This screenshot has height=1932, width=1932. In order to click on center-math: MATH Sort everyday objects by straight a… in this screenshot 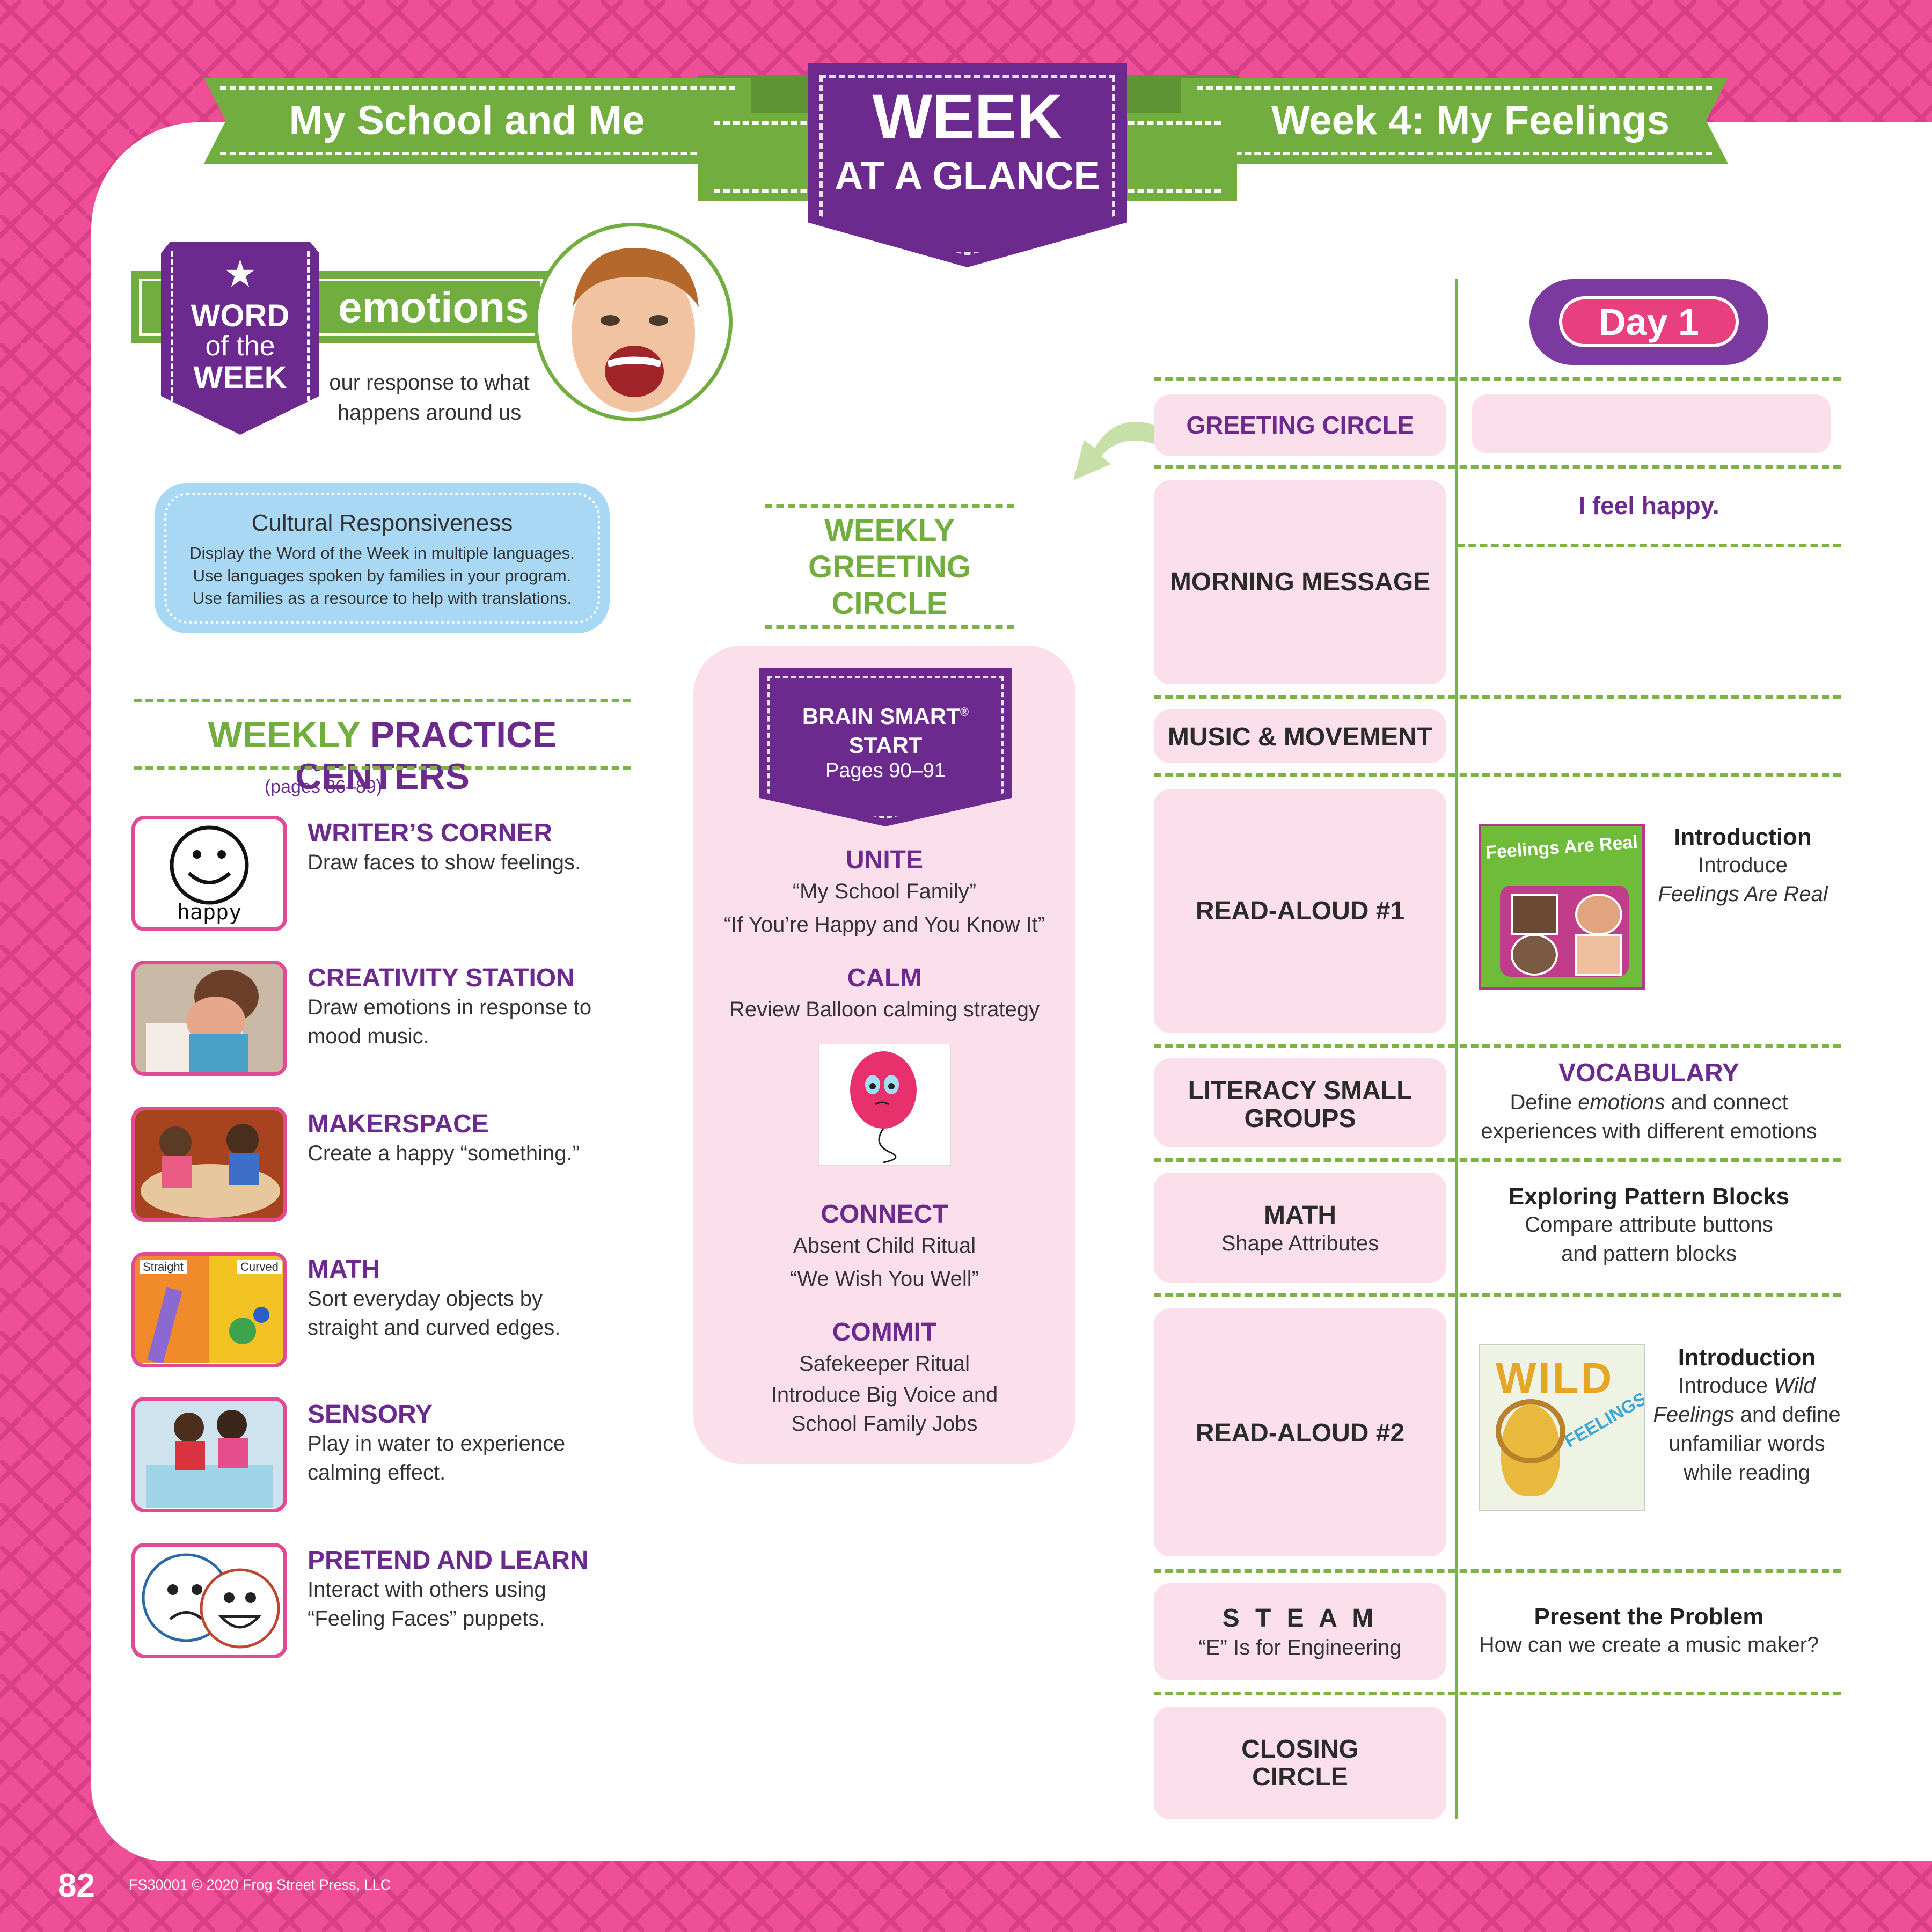, I will do `click(469, 1298)`.